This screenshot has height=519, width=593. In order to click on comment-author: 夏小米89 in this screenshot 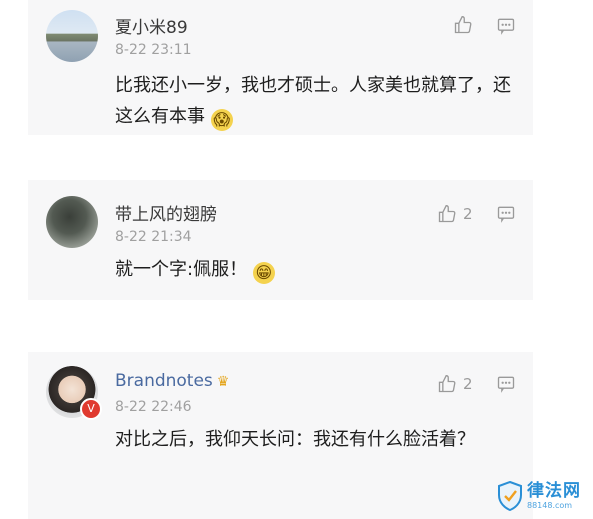, I will do `click(151, 25)`.